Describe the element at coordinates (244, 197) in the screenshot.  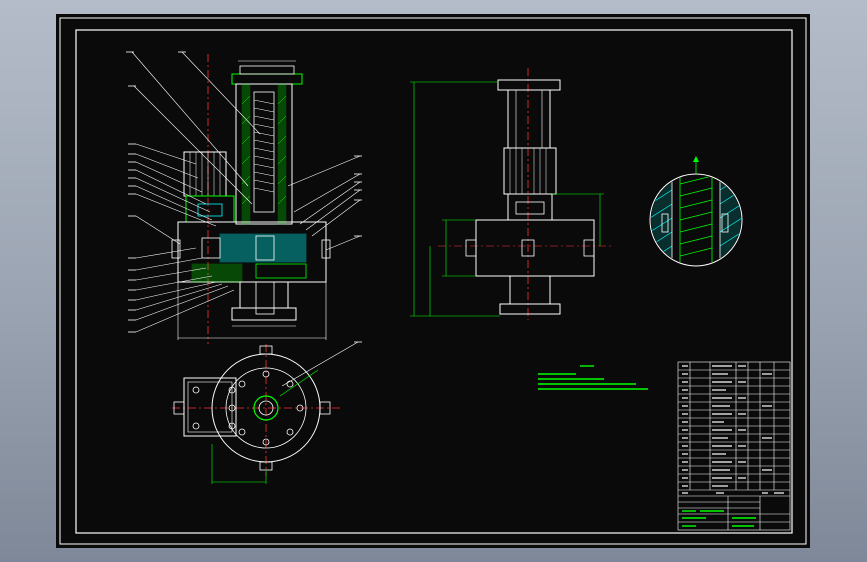
I see `front-section-view` at that location.